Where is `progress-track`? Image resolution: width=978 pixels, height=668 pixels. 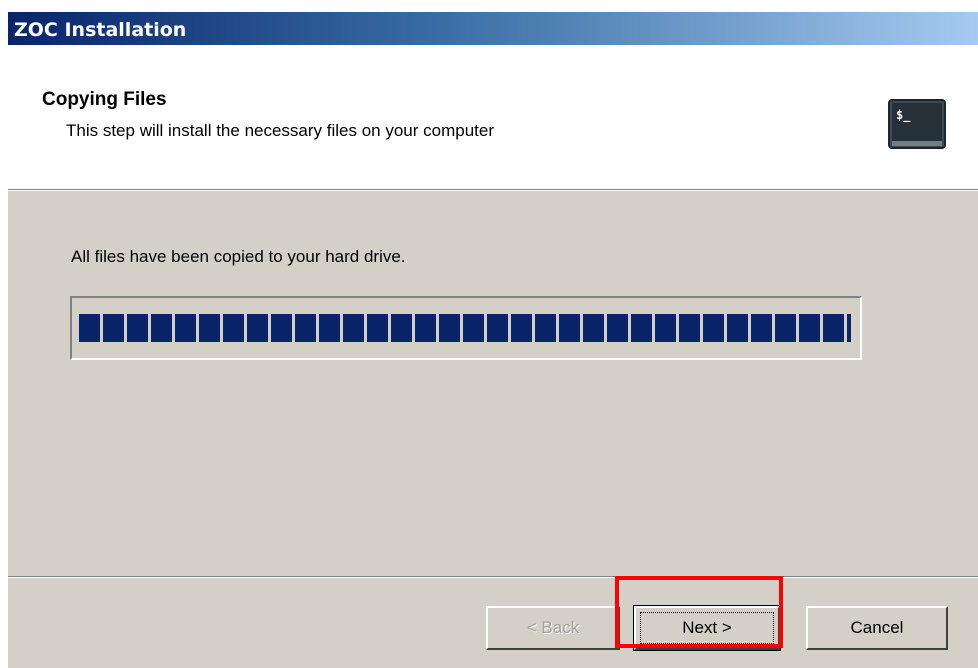 progress-track is located at coordinates (465, 328).